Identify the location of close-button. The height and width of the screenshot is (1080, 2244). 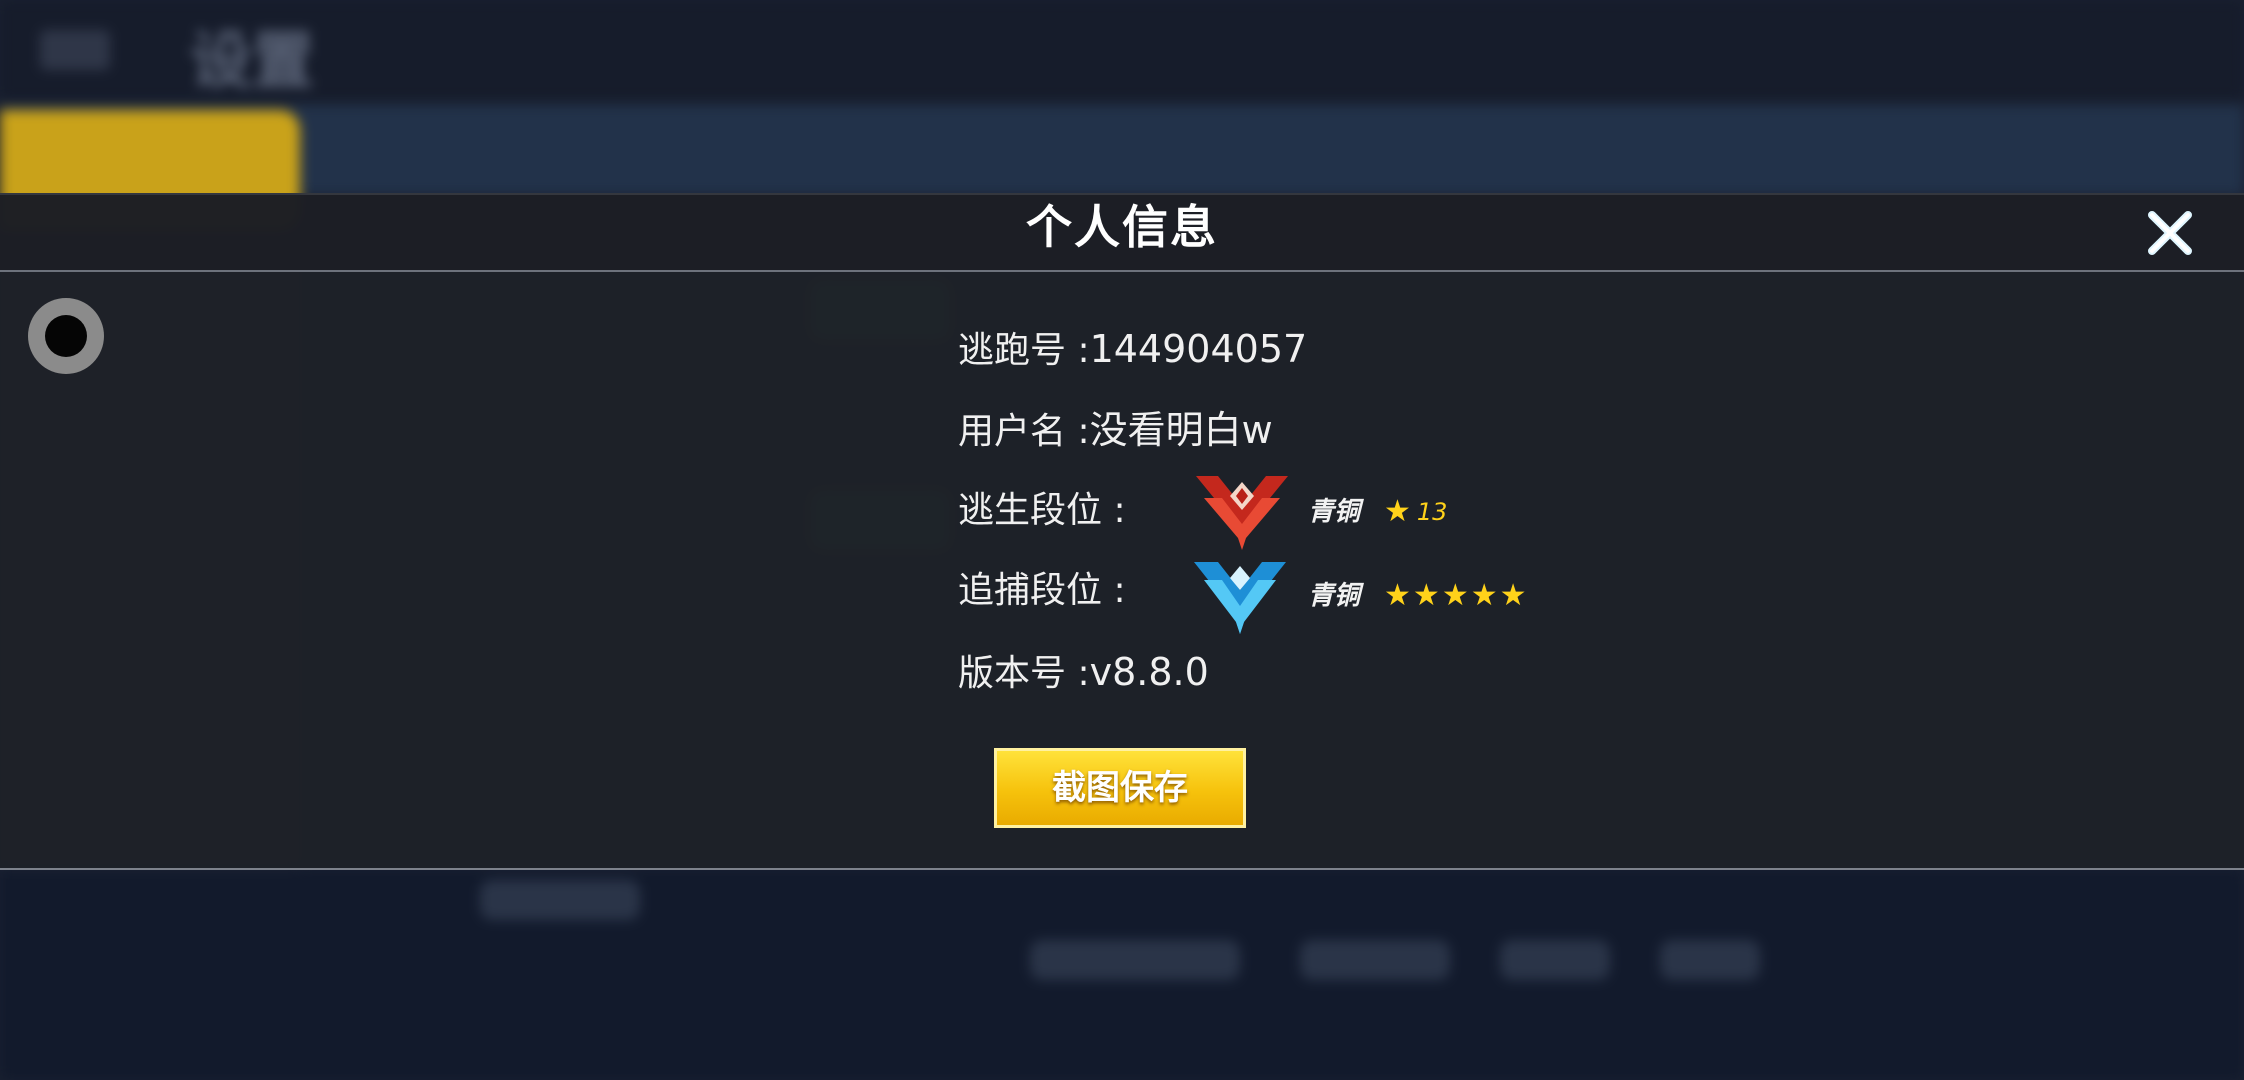
(2170, 233).